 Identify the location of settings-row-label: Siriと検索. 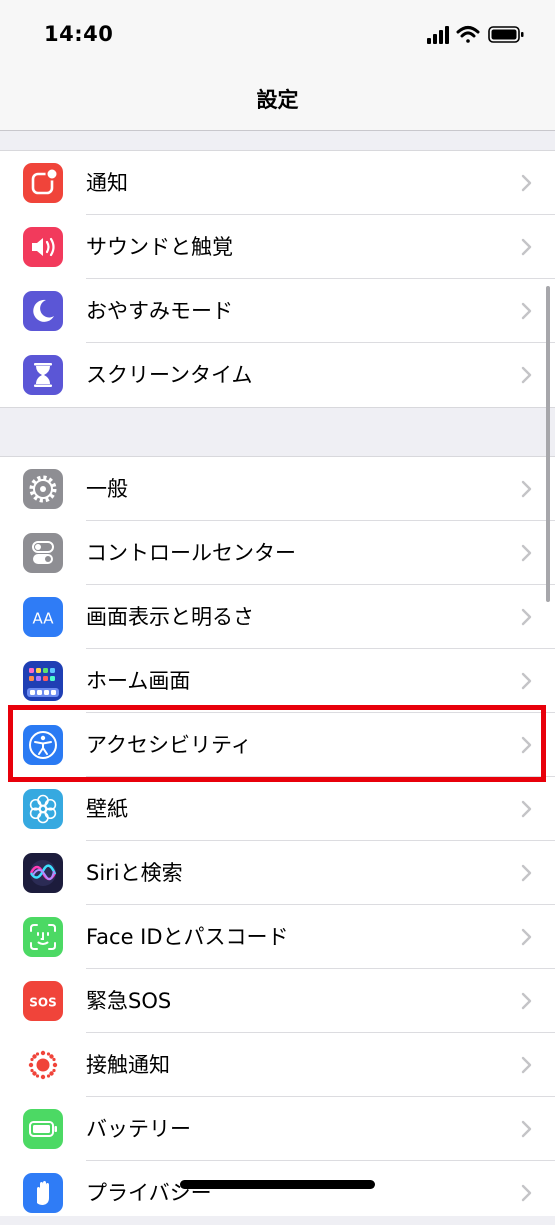
(134, 873).